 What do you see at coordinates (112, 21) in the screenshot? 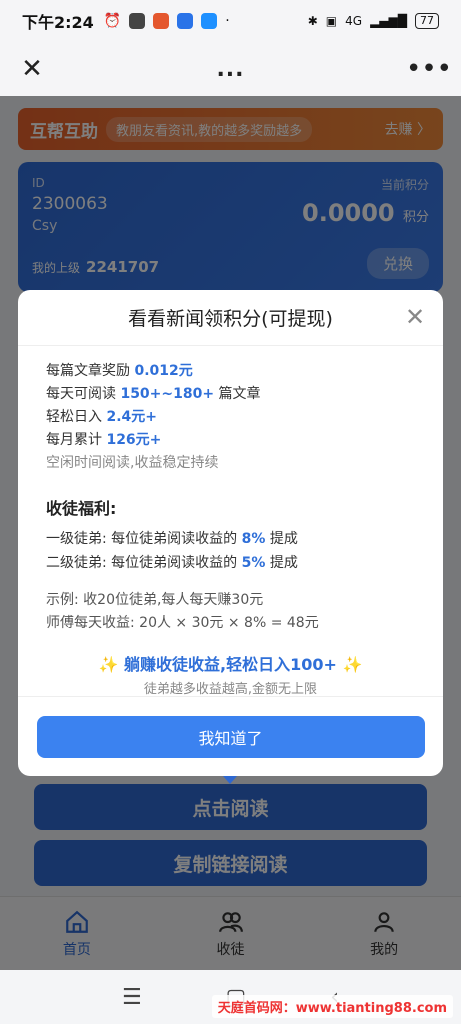
I see `alarm-icon: ⏰` at bounding box center [112, 21].